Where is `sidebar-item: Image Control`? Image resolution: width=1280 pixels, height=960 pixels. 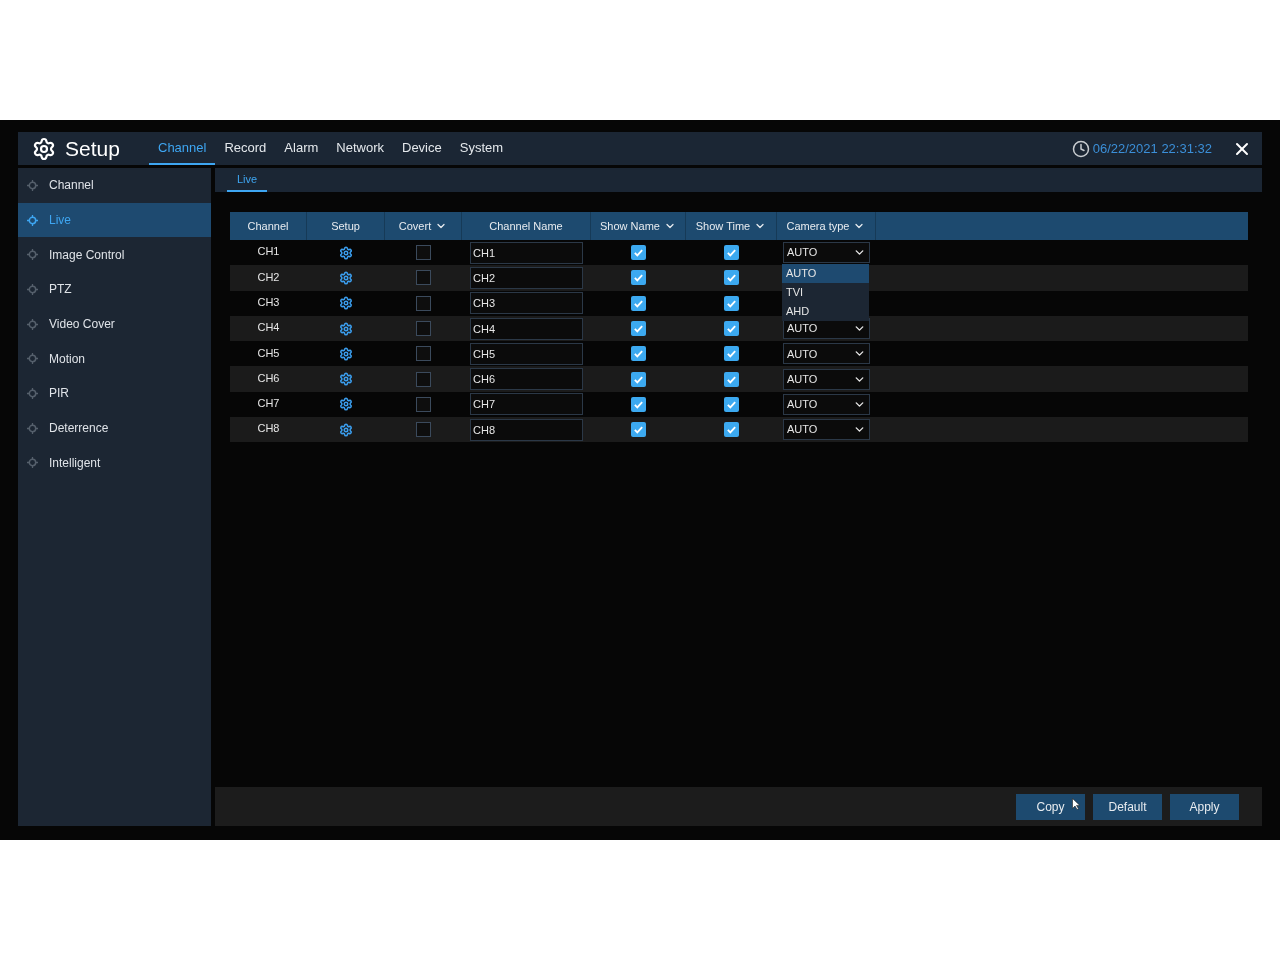 sidebar-item: Image Control is located at coordinates (114, 255).